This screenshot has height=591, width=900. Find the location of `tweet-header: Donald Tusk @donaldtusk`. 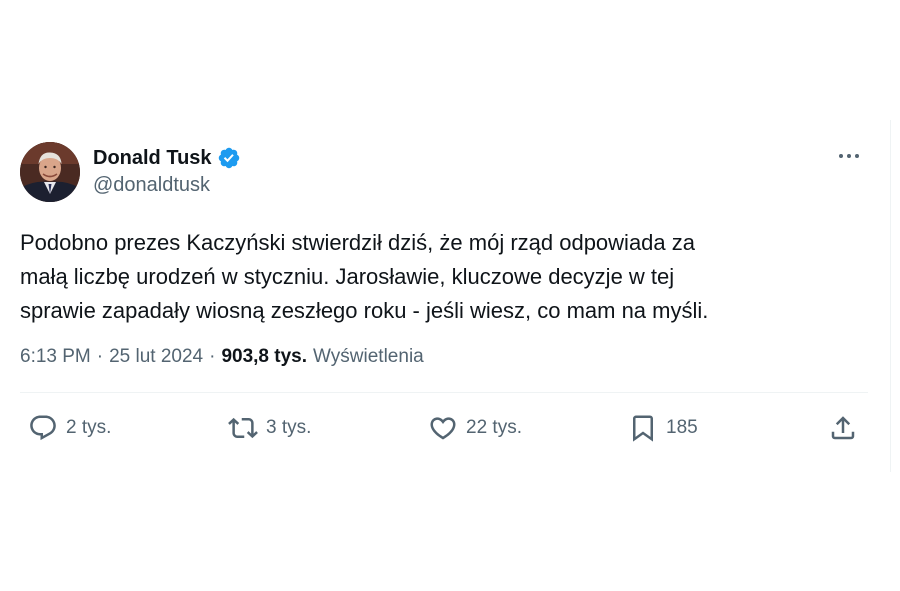

tweet-header: Donald Tusk @donaldtusk is located at coordinates (444, 172).